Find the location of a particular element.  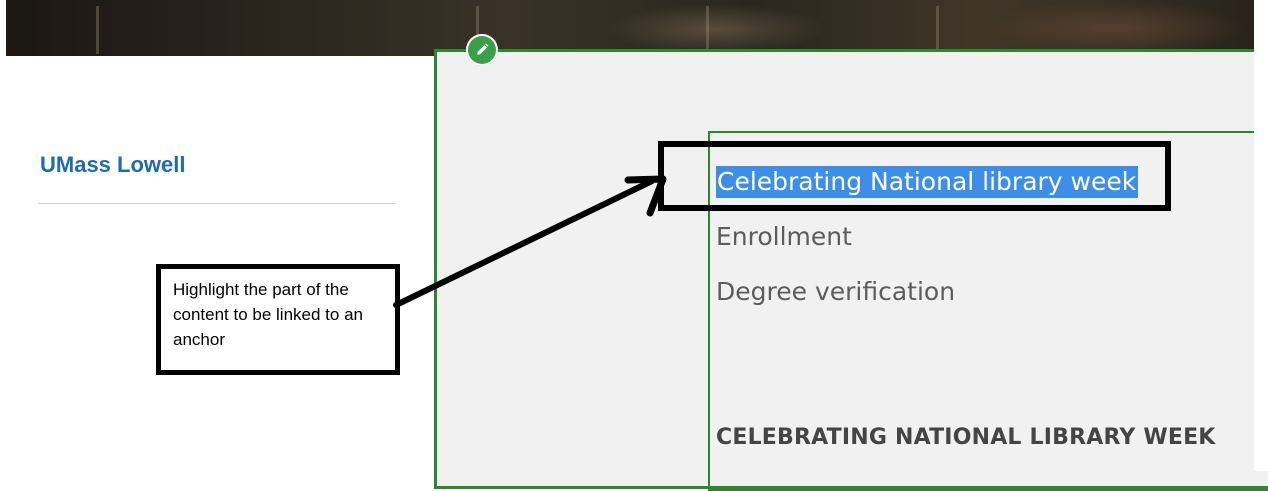

edit-button is located at coordinates (482, 50).